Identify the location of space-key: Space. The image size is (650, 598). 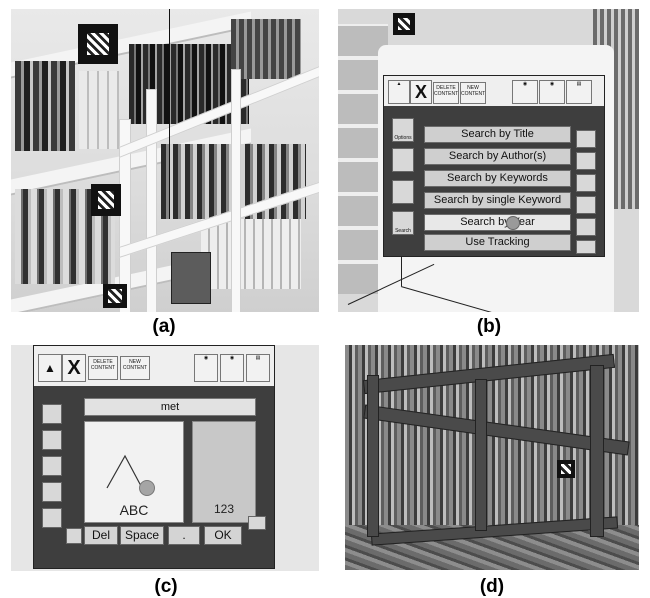
(142, 535).